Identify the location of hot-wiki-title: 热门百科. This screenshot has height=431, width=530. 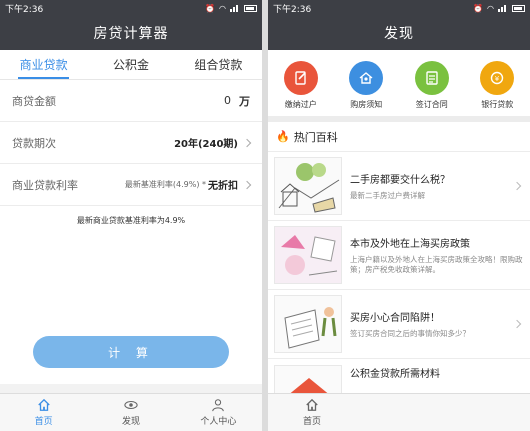
(315, 137).